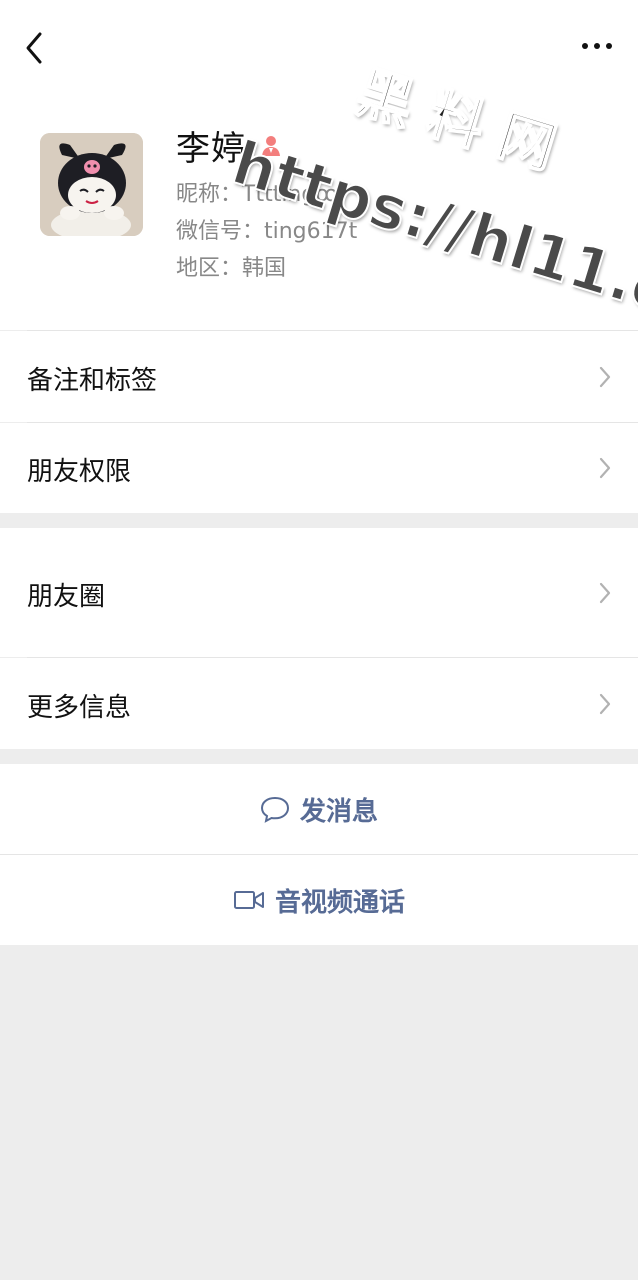 The image size is (638, 1280). I want to click on name-row: 李婷, so click(230, 145).